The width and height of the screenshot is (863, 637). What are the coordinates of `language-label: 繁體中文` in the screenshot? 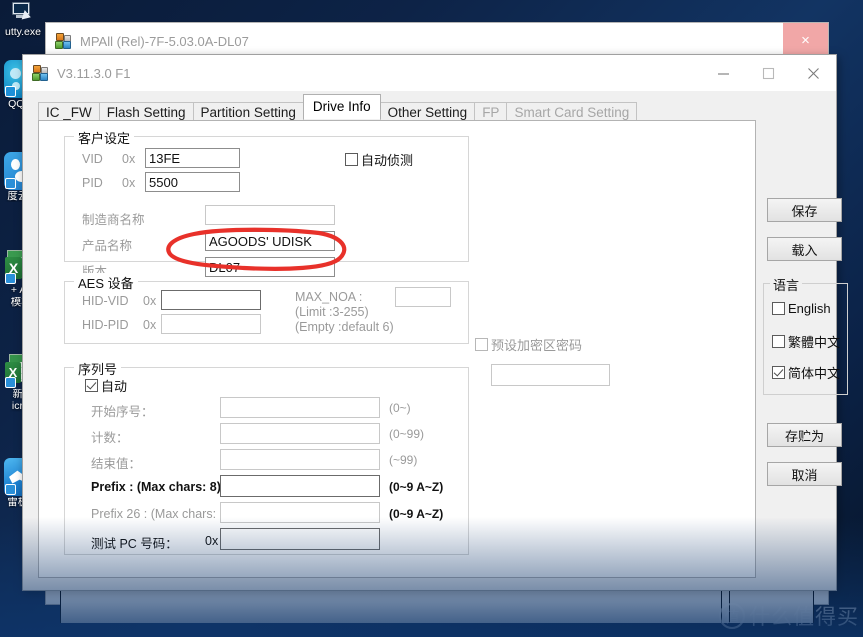 It's located at (814, 342).